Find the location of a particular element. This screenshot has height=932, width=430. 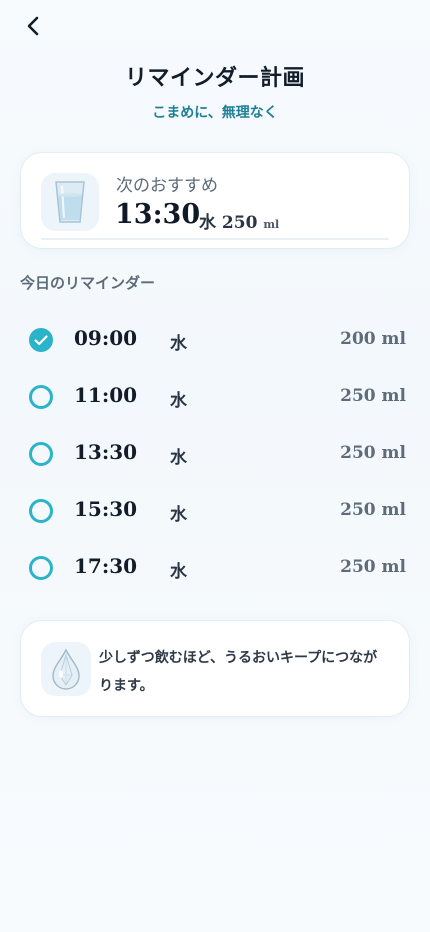

reminder-amount: 200 ml is located at coordinates (373, 339).